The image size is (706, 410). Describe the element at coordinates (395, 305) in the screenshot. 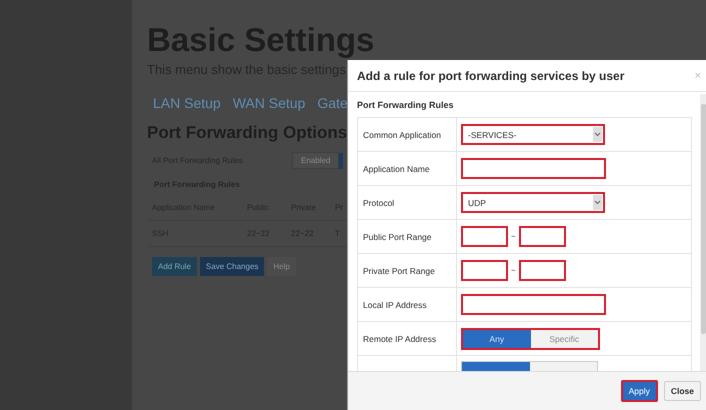

I see `field-label: Local IP Address` at that location.